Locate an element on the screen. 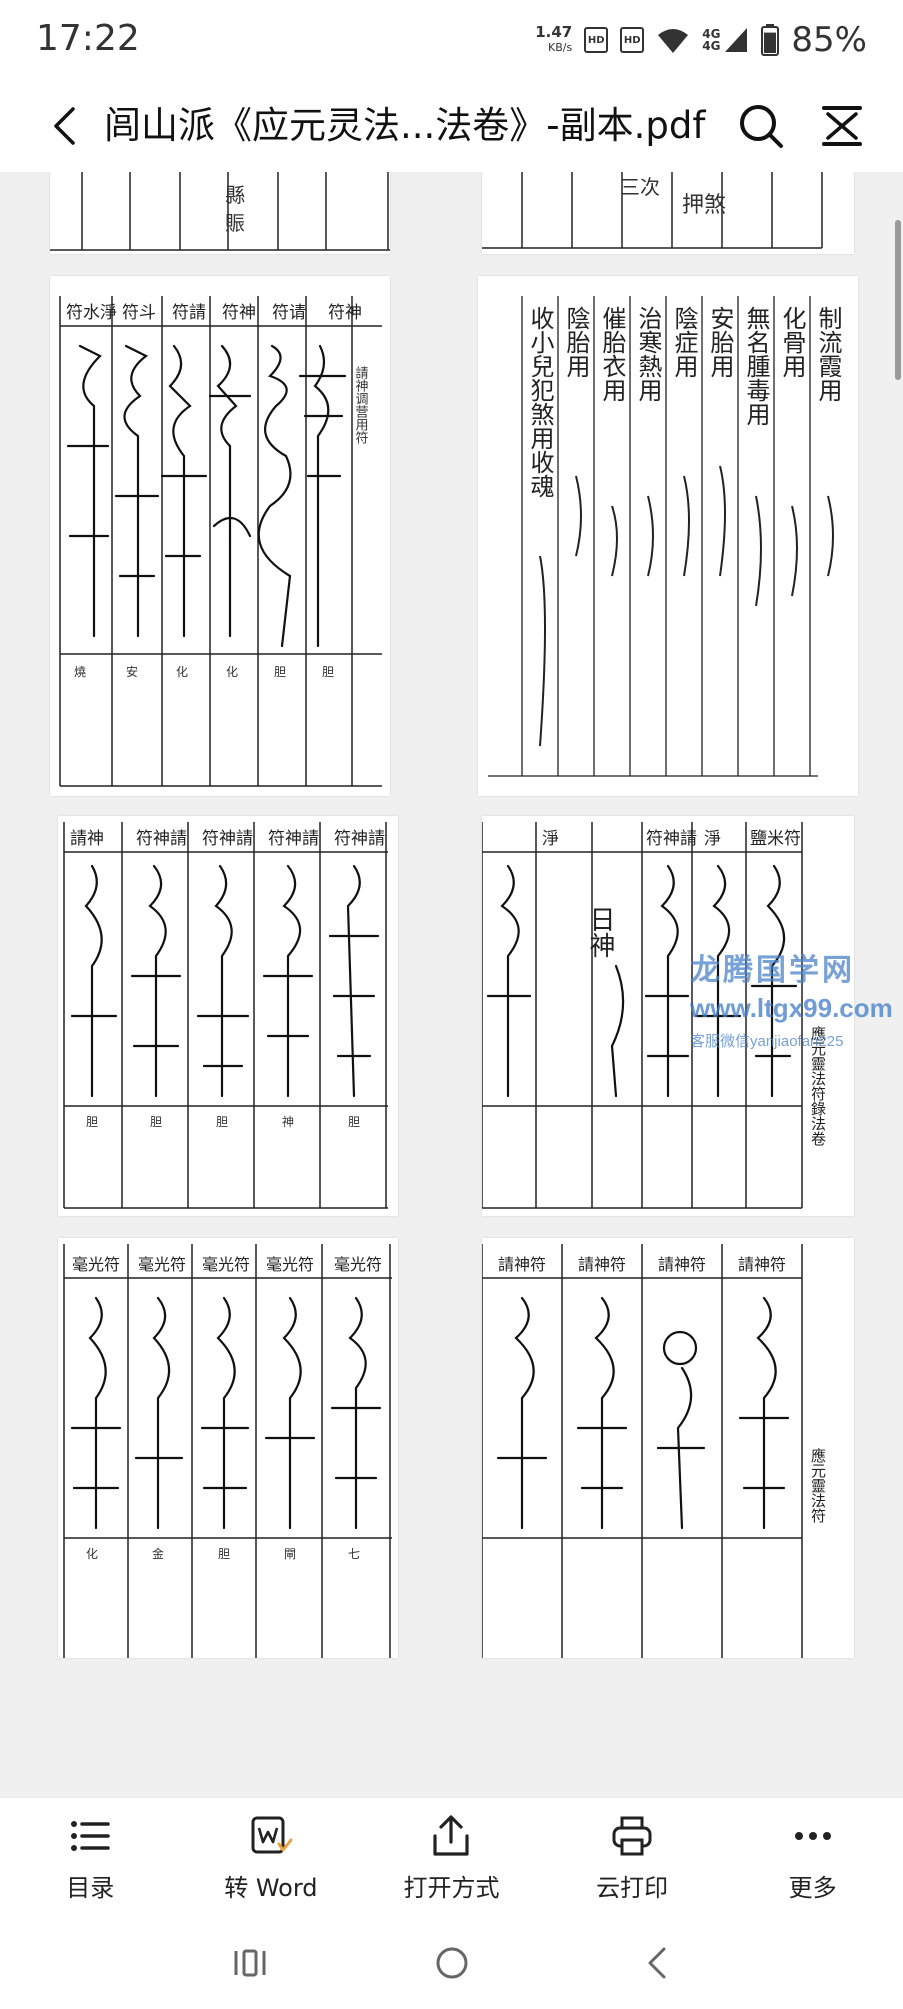  charm-page: 毫光符 毫光符 毫光符 毫光符 毫光符 七 閘 胆 金 化 is located at coordinates (227, 1451).